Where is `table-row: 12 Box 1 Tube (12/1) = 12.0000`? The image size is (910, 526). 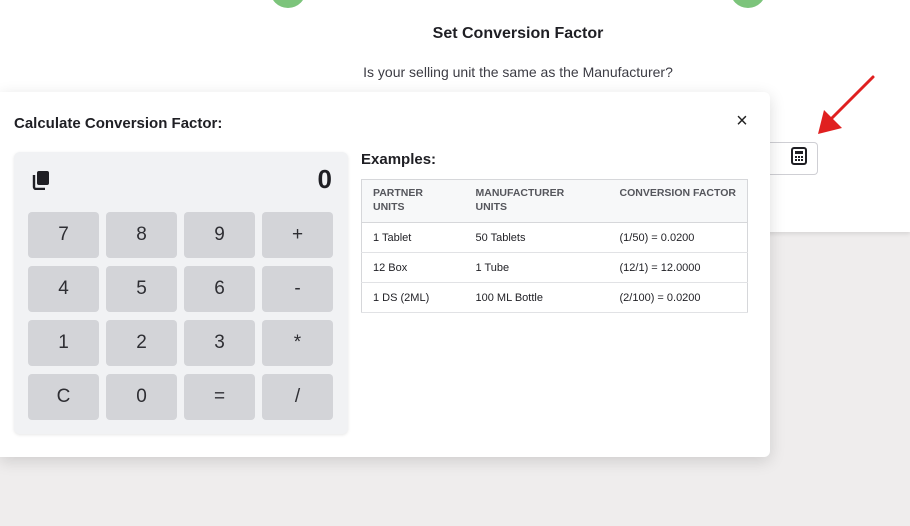 table-row: 12 Box 1 Tube (12/1) = 12.0000 is located at coordinates (554, 267).